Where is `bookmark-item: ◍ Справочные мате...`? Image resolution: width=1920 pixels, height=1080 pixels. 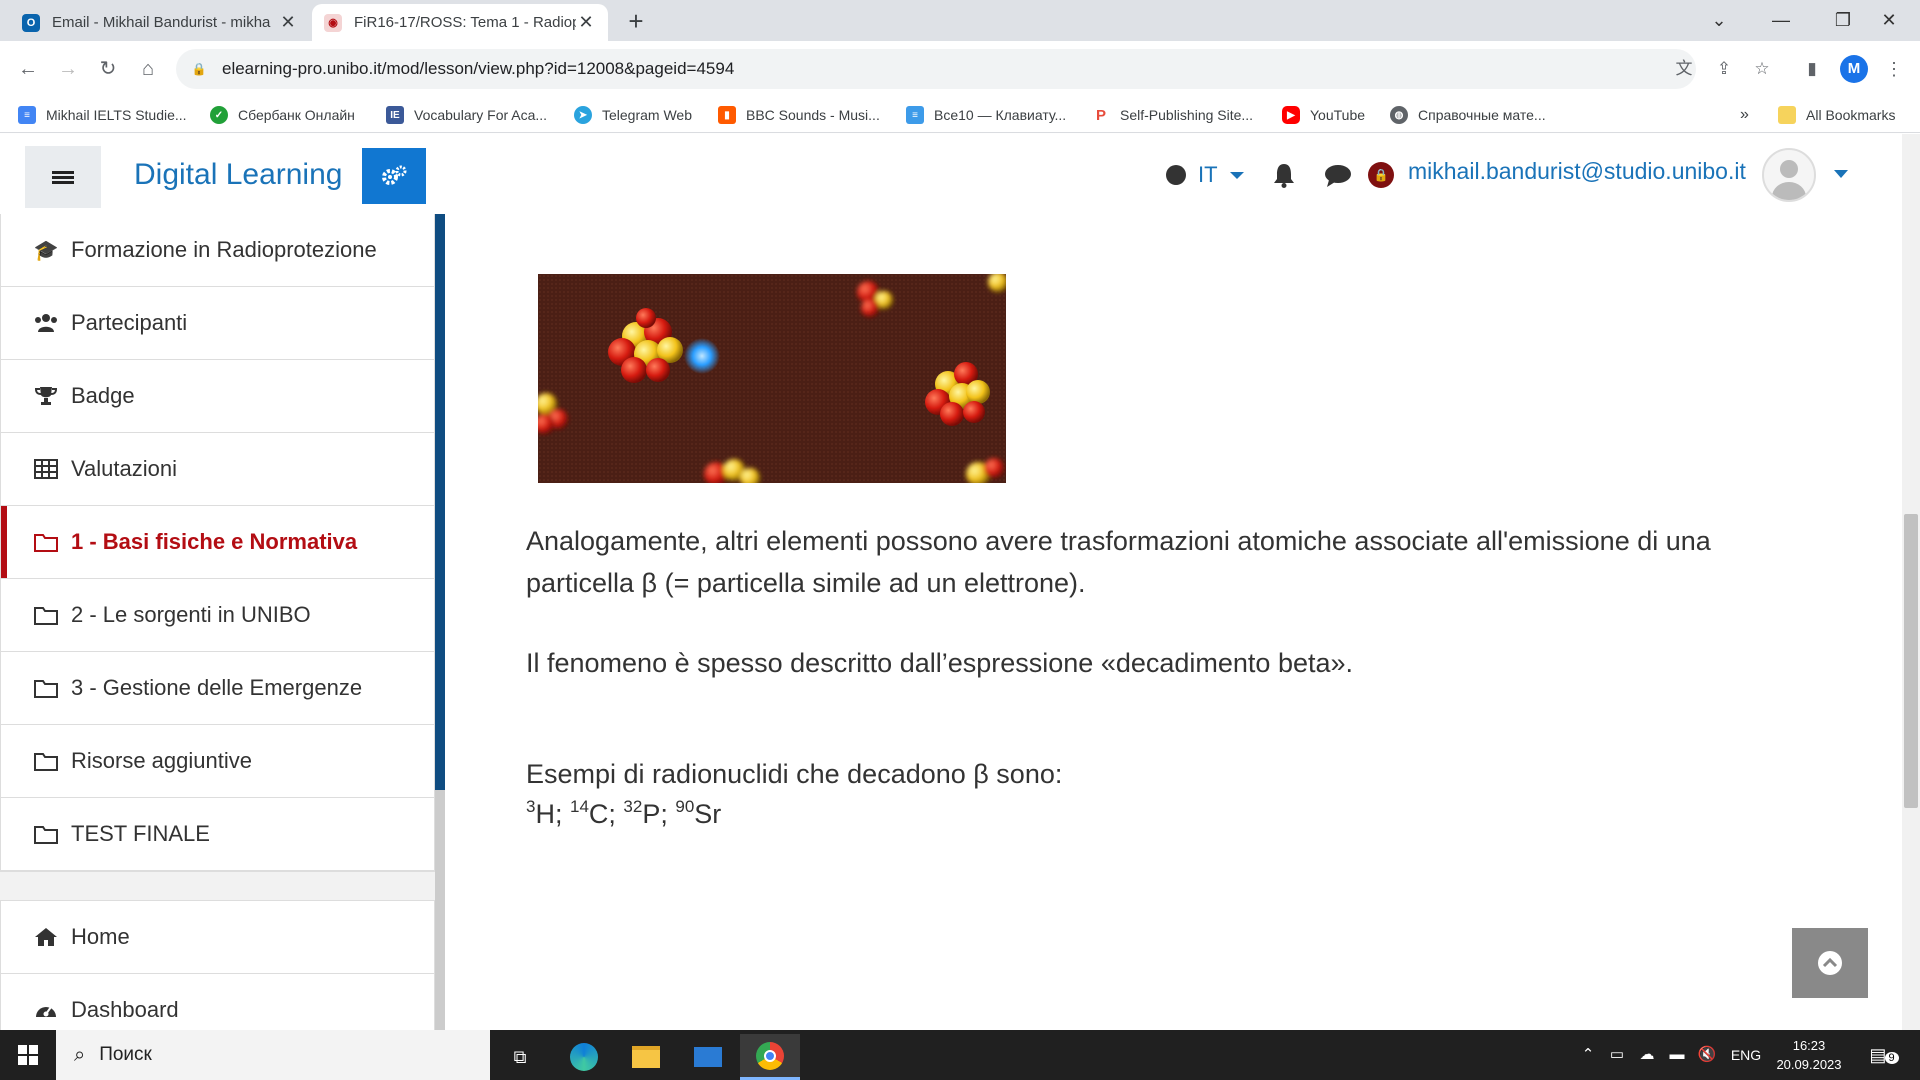
bookmark-item: ◍ Справочные мате... is located at coordinates (1468, 115).